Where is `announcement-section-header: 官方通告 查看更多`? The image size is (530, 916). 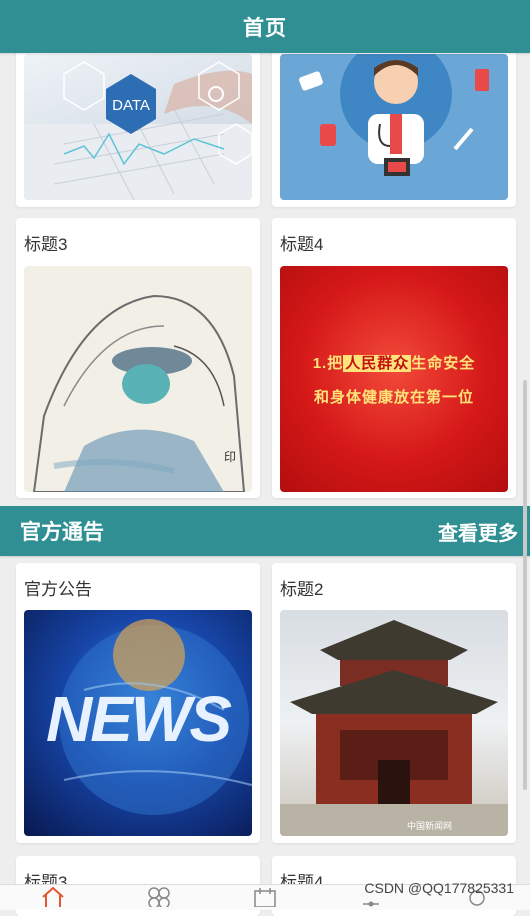
announcement-section-header: 官方通告 查看更多 is located at coordinates (265, 531).